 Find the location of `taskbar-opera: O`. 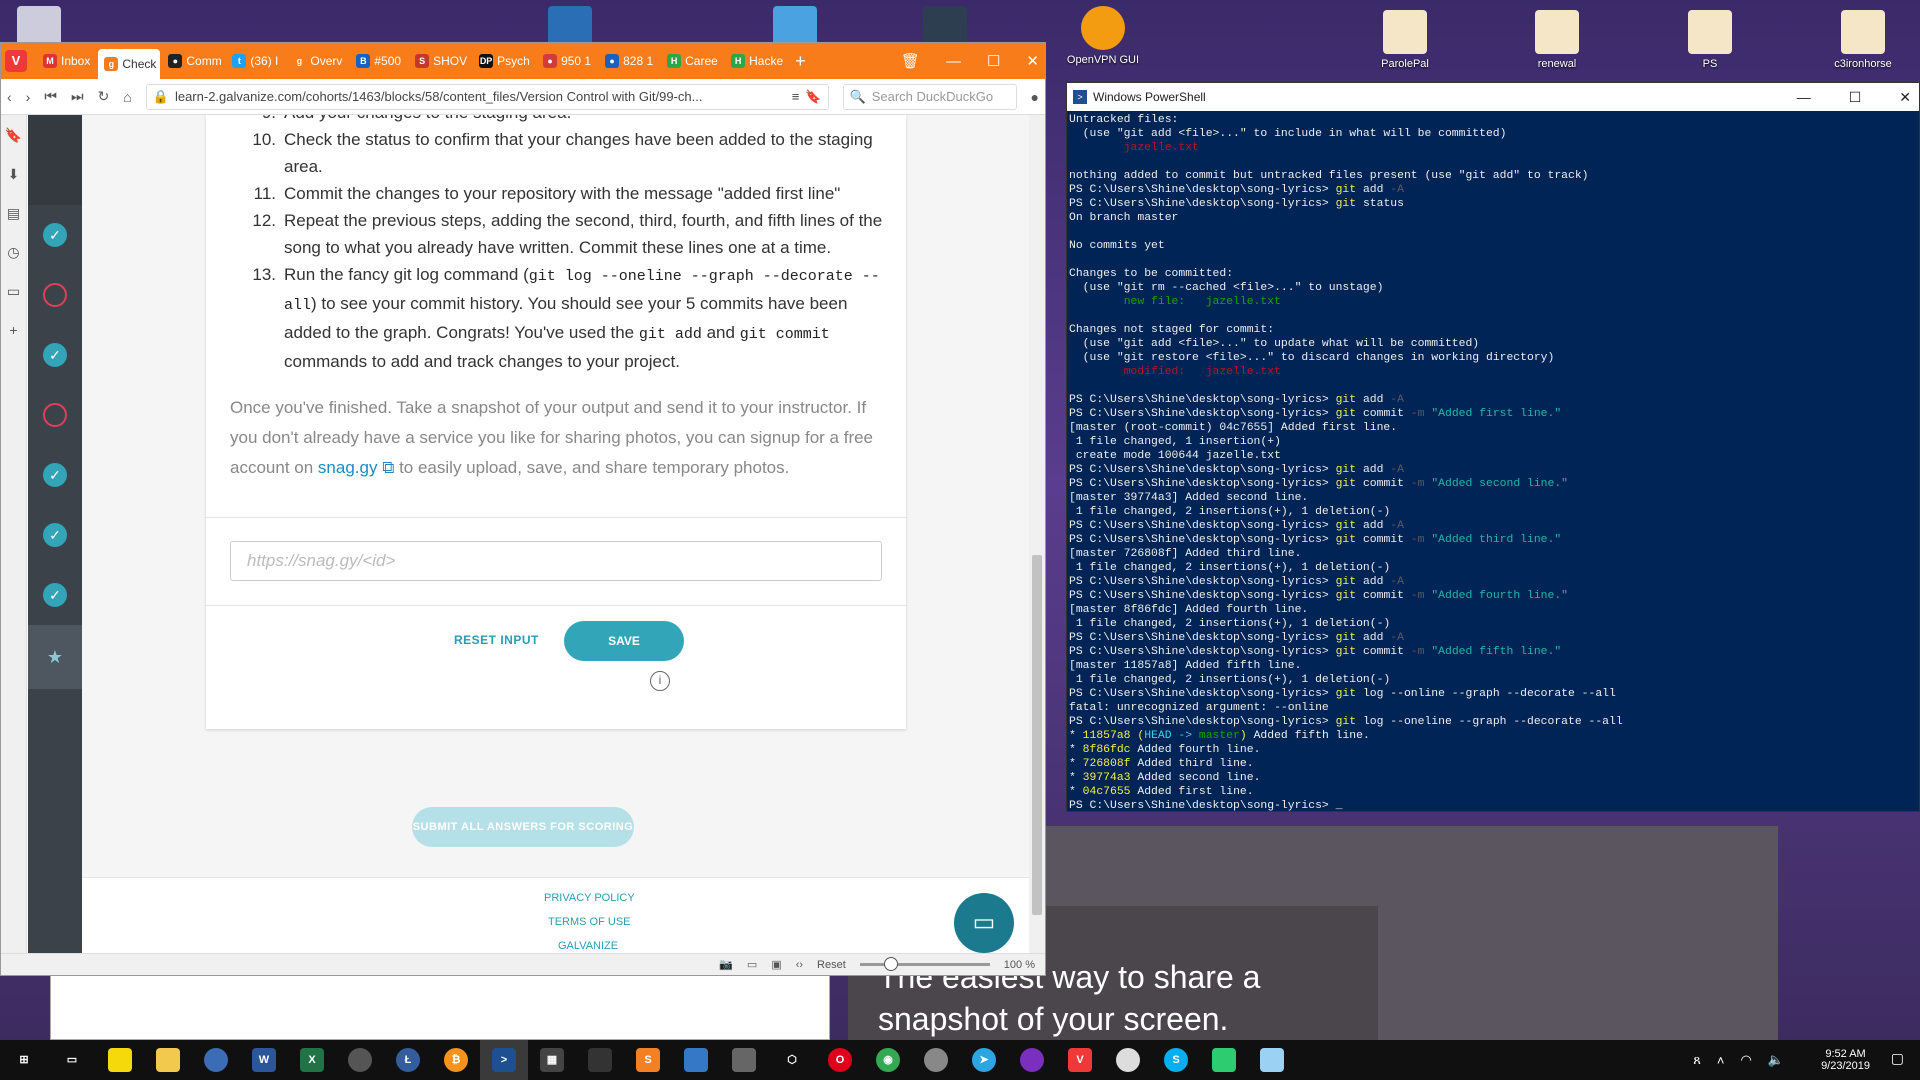

taskbar-opera: O is located at coordinates (840, 1060).